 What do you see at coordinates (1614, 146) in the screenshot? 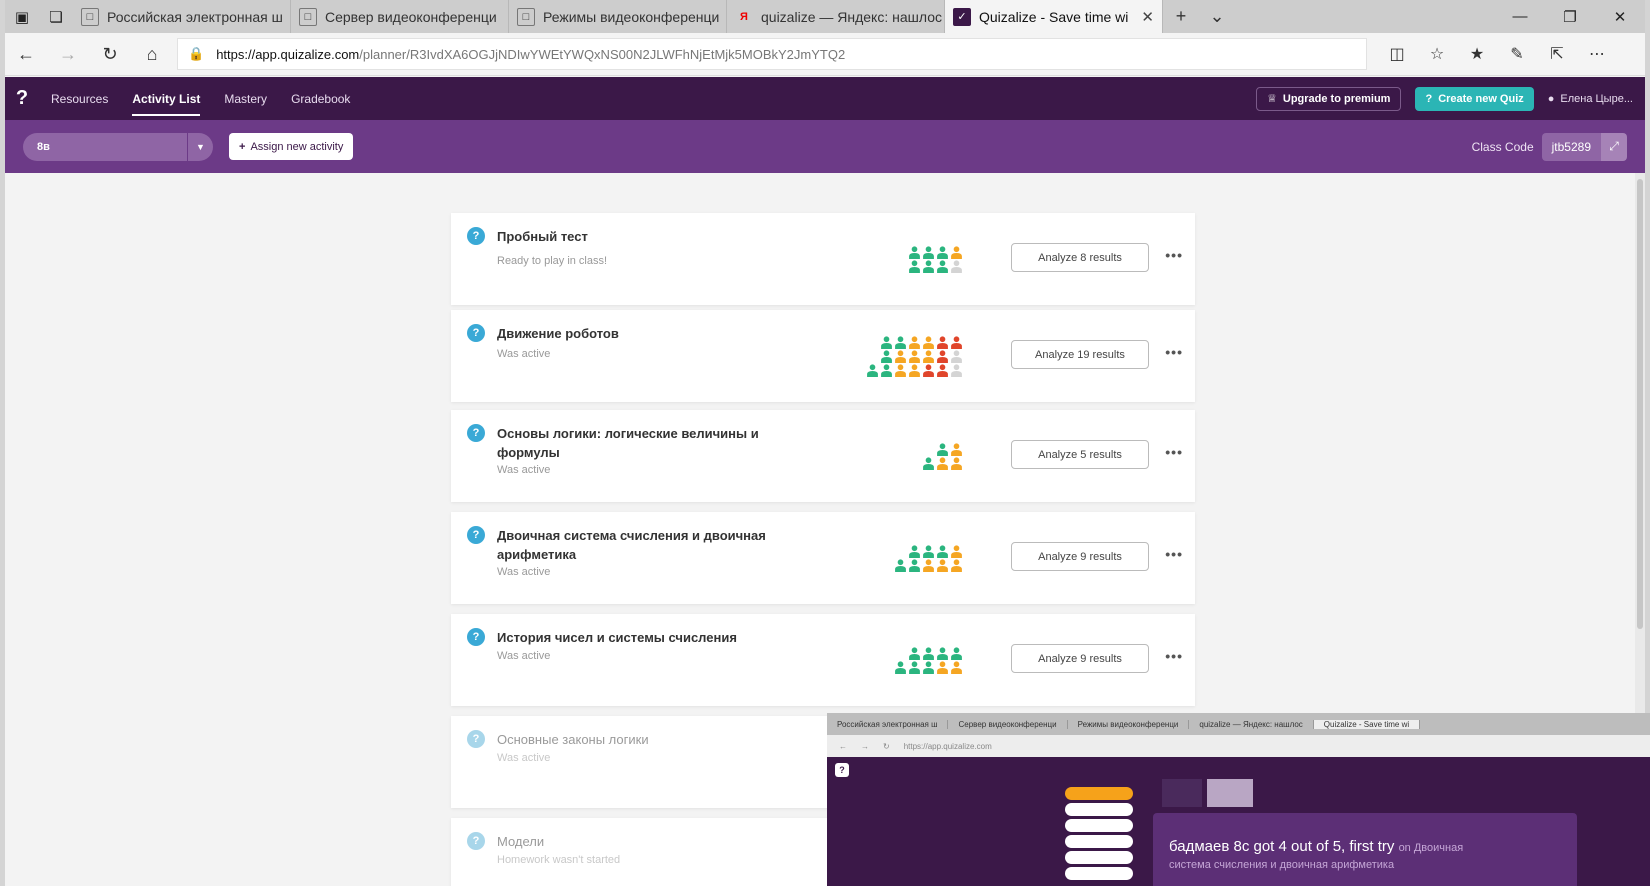
I see `expand-icon: ⤢` at bounding box center [1614, 146].